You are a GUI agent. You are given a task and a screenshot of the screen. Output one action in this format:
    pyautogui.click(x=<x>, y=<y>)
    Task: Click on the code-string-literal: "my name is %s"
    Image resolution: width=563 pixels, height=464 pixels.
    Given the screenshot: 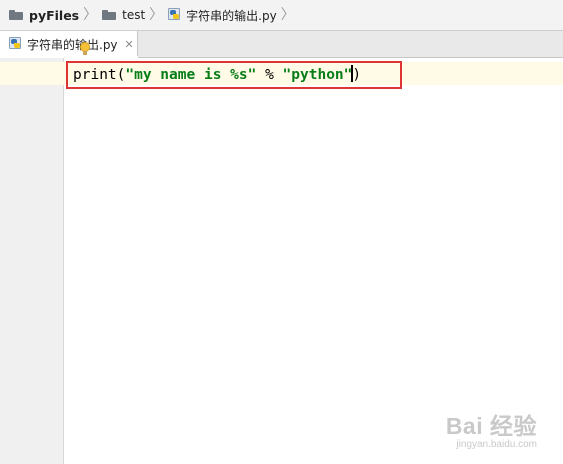 What is the action you would take?
    pyautogui.click(x=191, y=75)
    